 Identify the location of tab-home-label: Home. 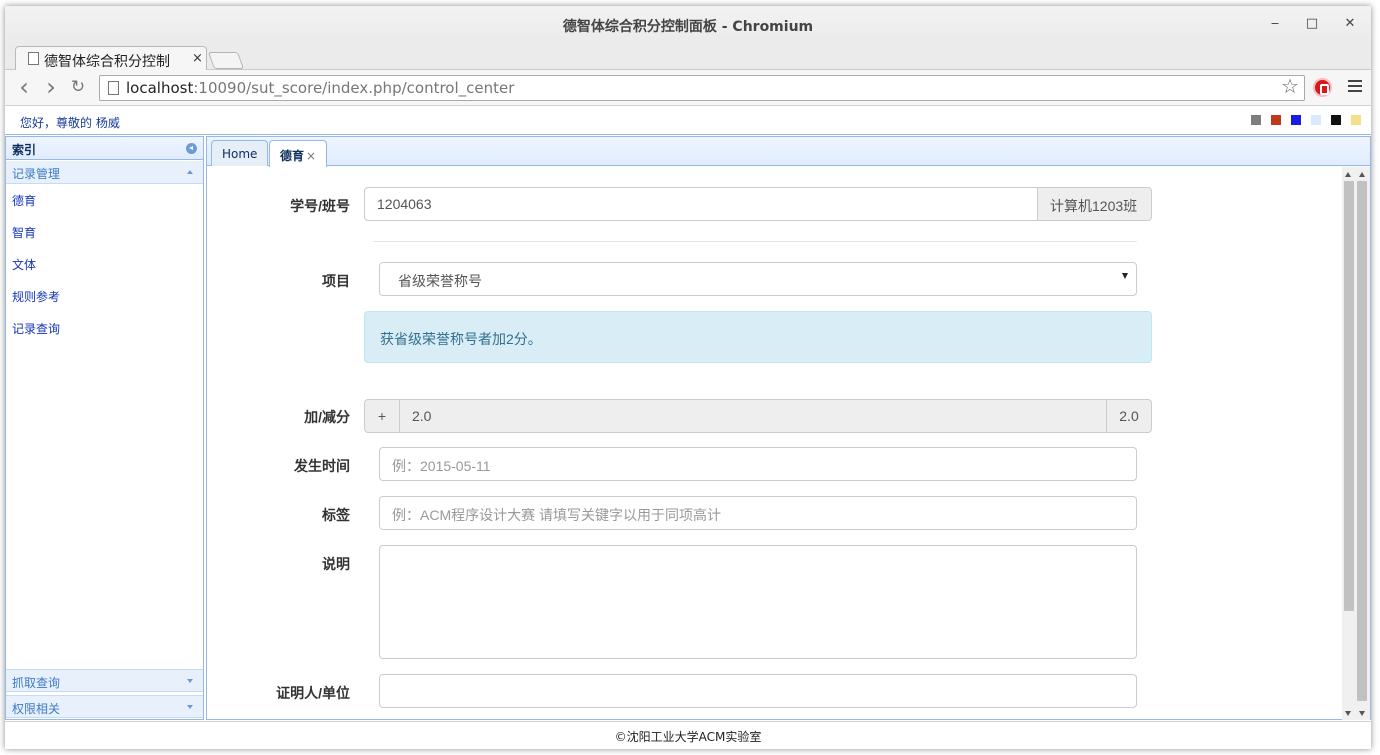
(240, 154).